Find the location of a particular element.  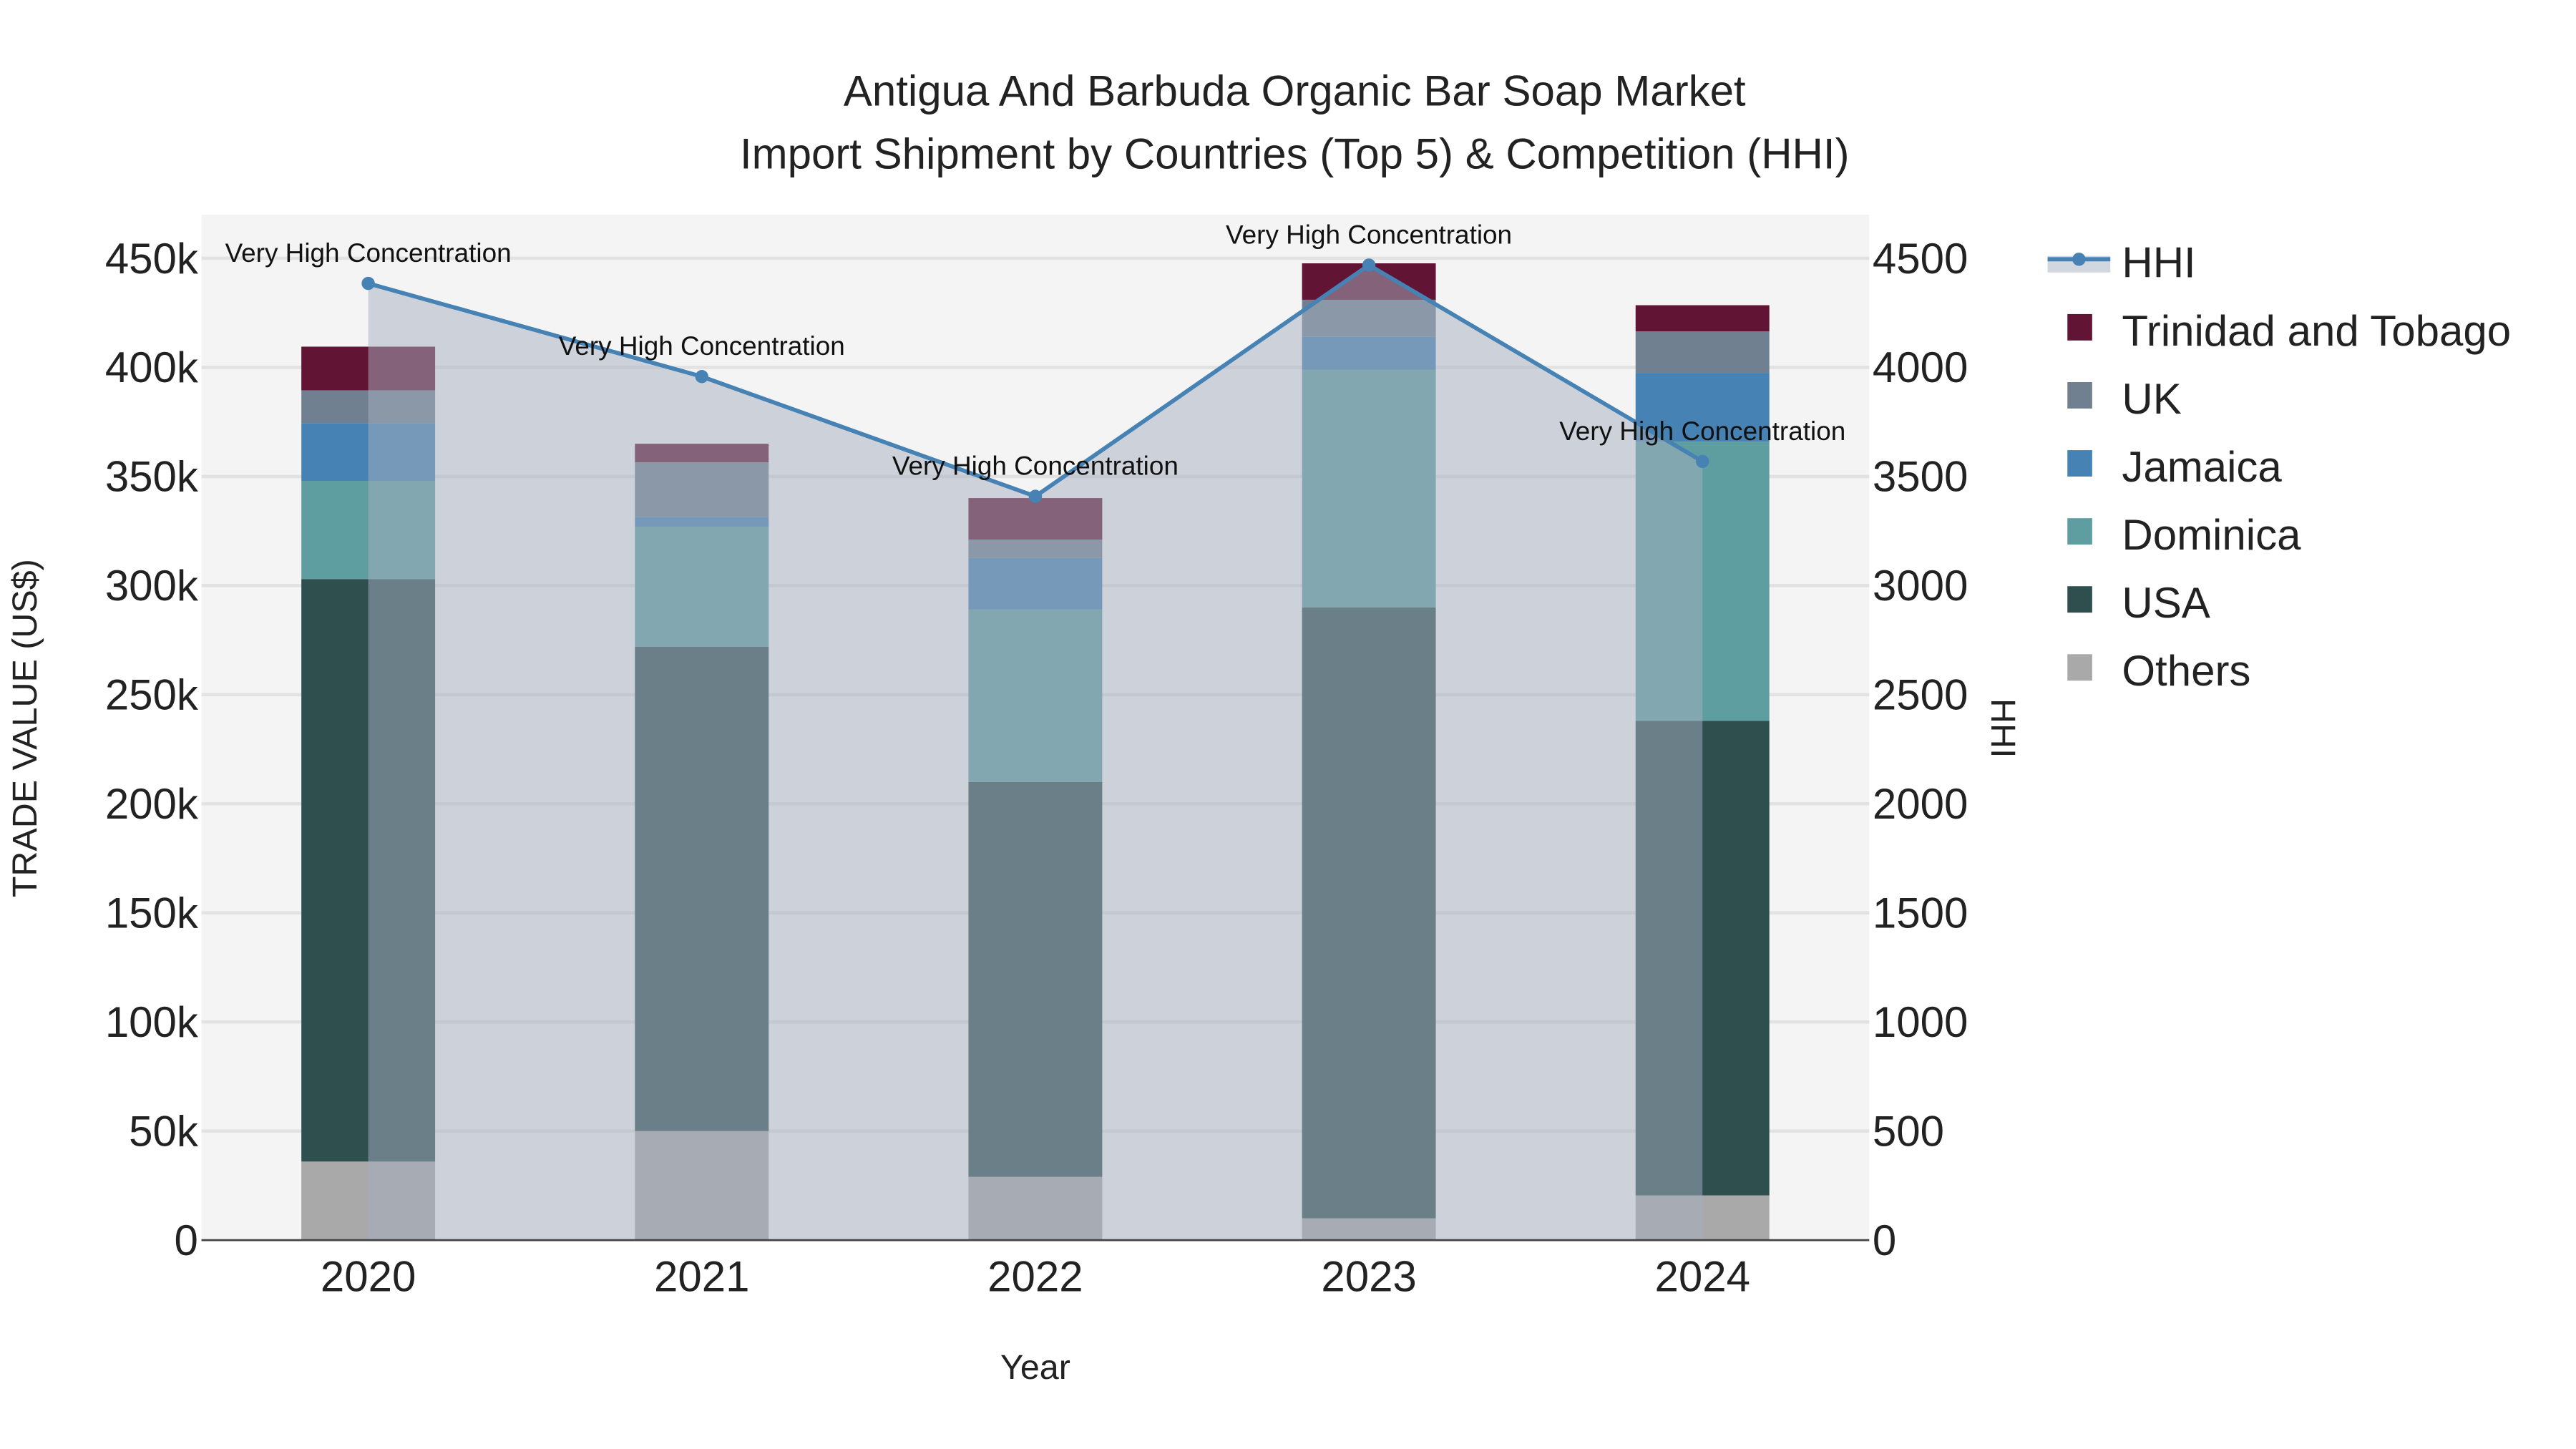

legend-swatch-dominica is located at coordinates (2079, 531).